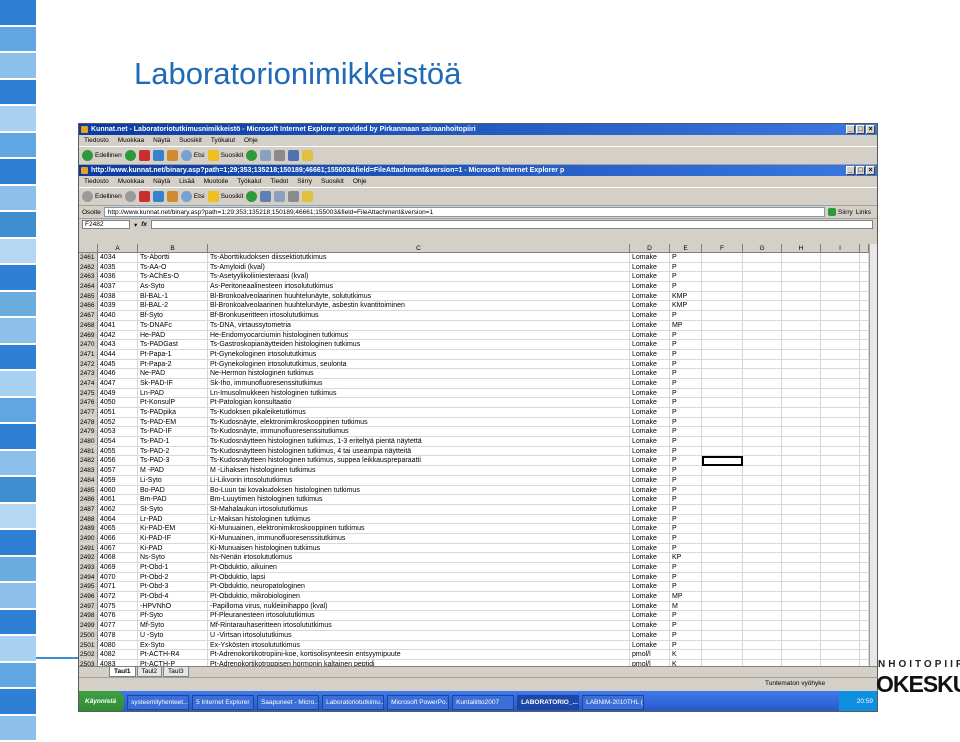  I want to click on table-cell: M, so click(686, 606).